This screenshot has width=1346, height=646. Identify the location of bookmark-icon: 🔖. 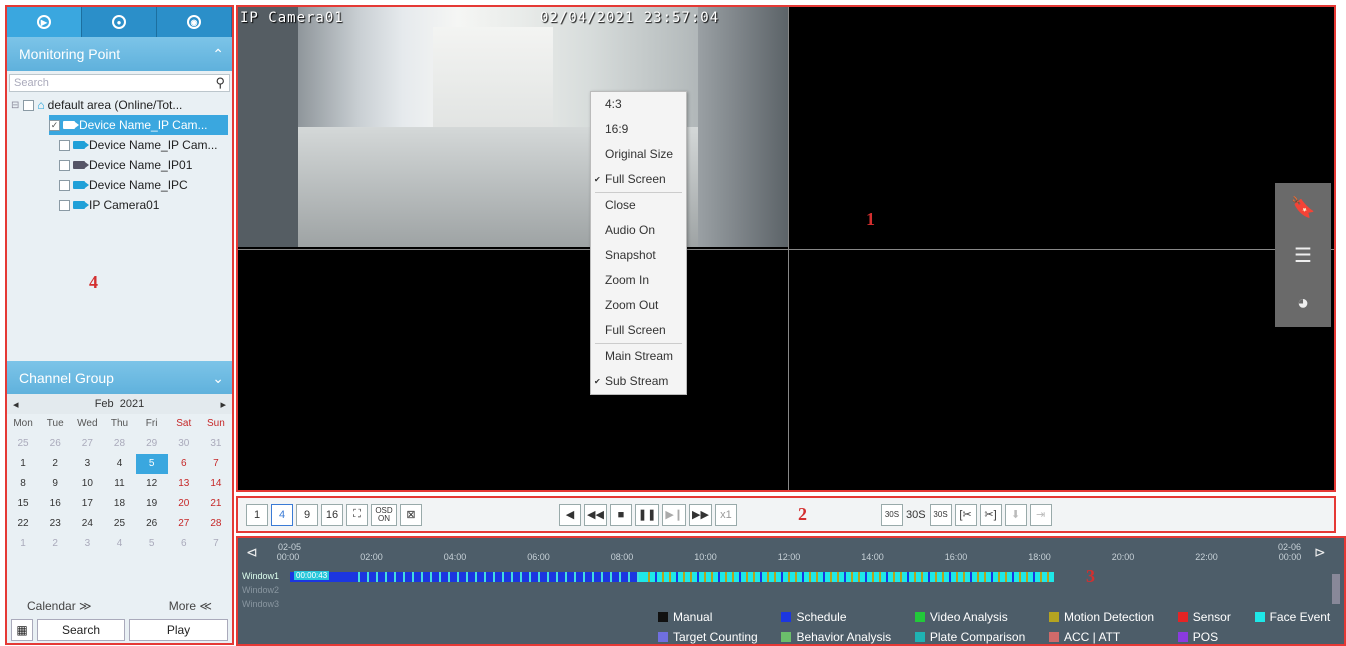
(1303, 207).